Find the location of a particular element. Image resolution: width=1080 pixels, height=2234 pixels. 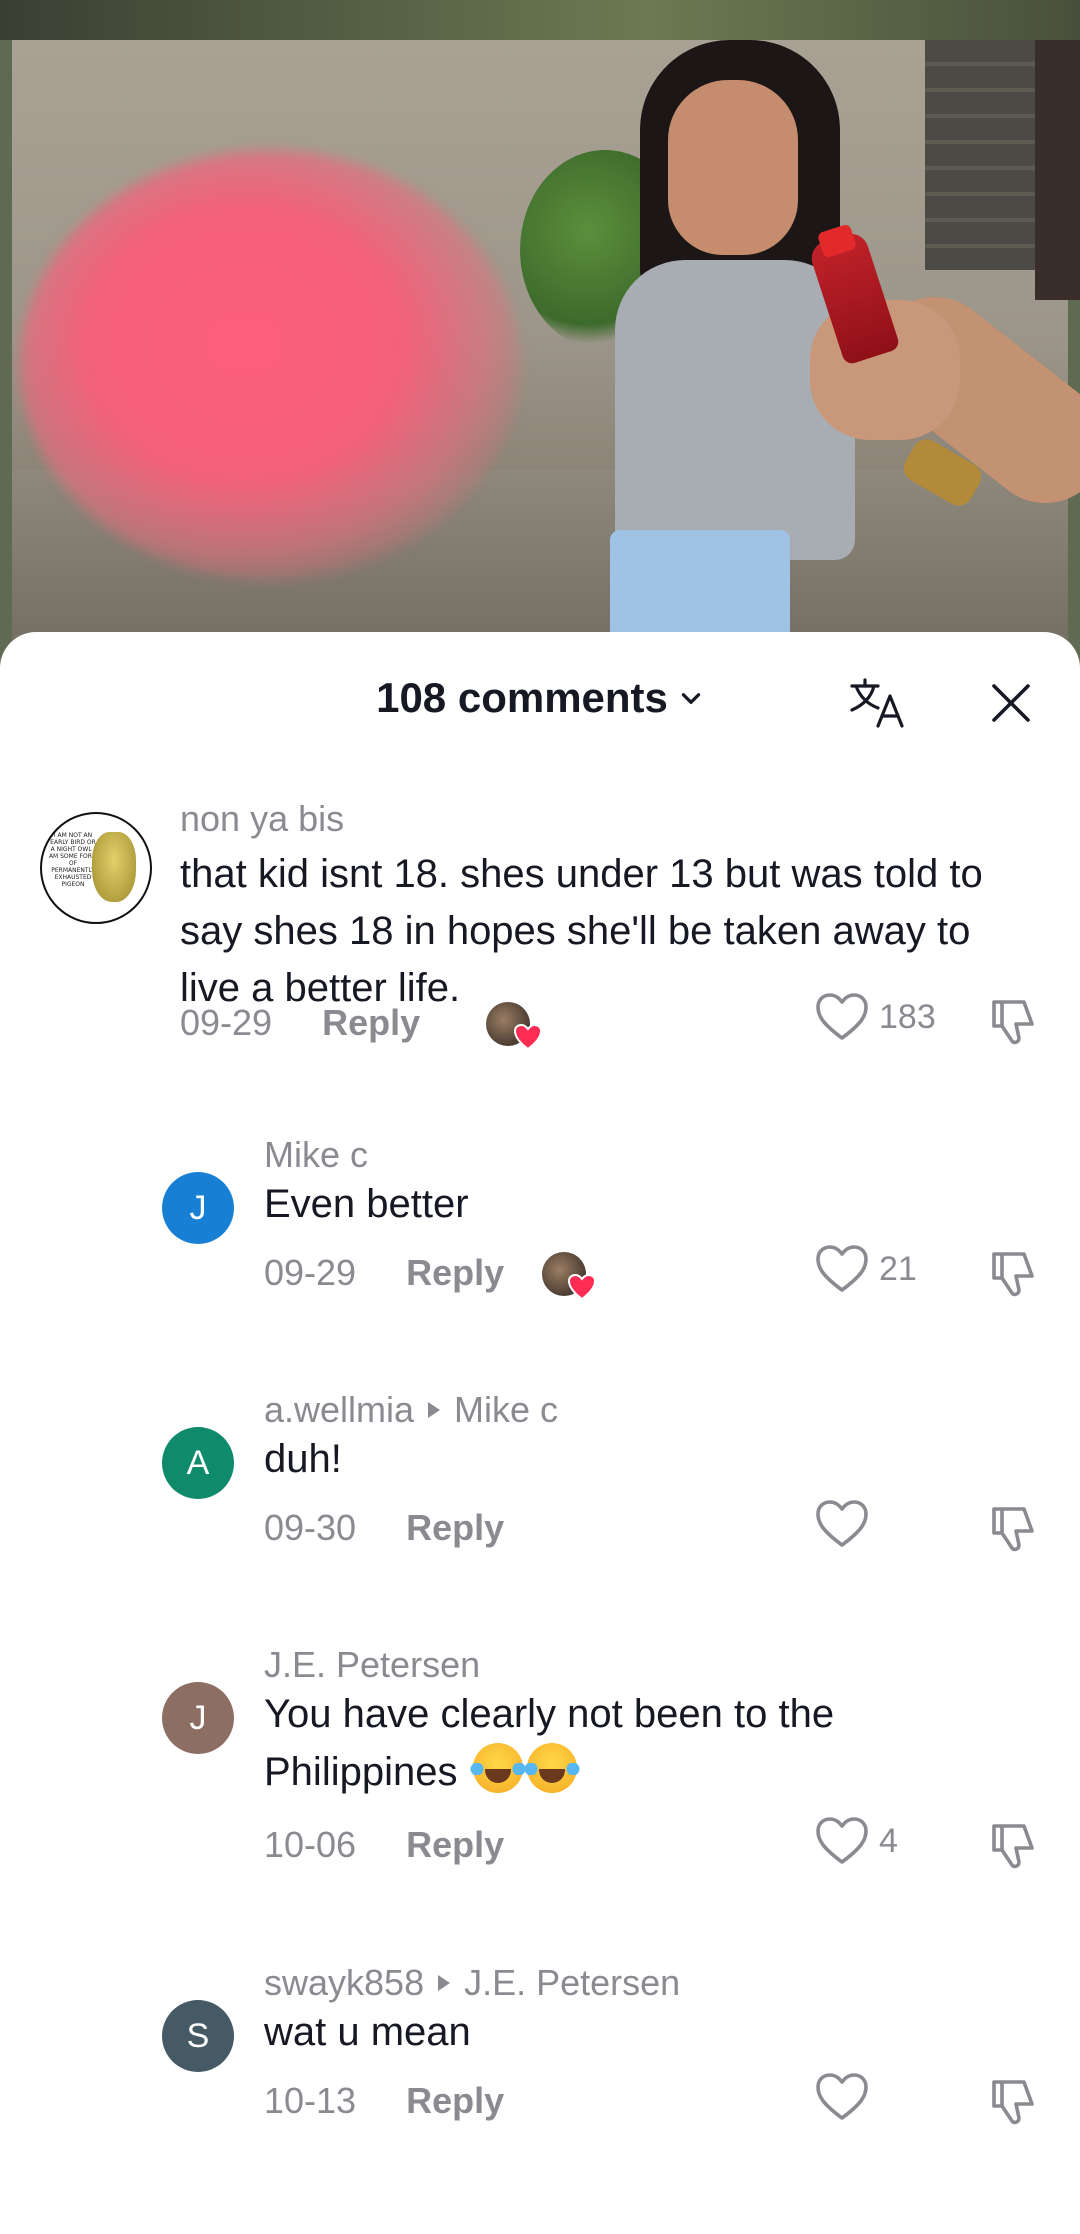

username-text: a.wellmia is located at coordinates (339, 1409).